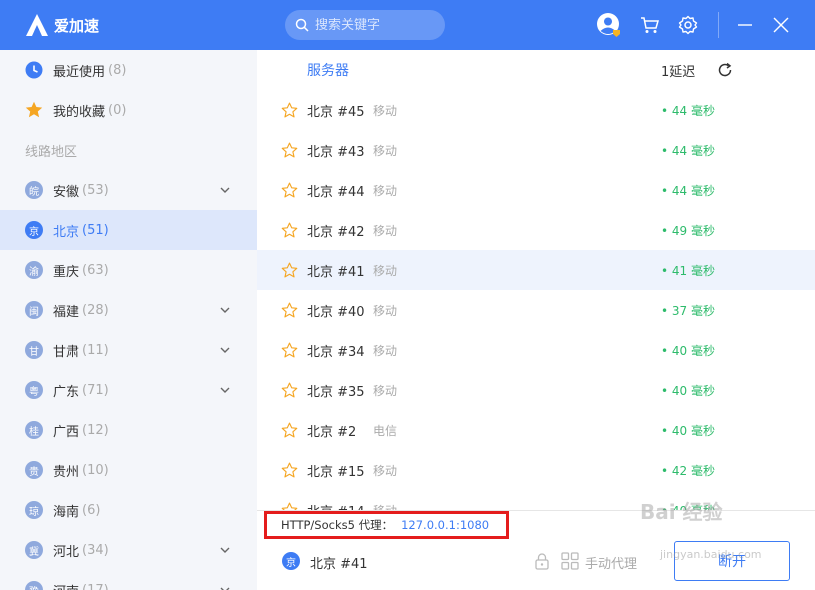 This screenshot has width=815, height=590. I want to click on search-icon, so click(302, 25).